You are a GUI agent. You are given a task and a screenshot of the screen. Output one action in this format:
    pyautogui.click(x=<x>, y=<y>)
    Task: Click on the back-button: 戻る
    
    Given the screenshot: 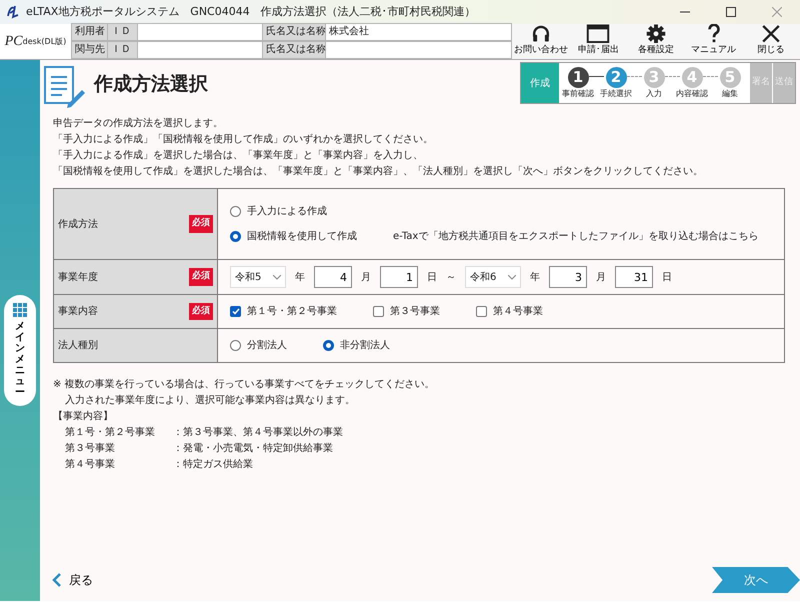 What is the action you would take?
    pyautogui.click(x=72, y=580)
    